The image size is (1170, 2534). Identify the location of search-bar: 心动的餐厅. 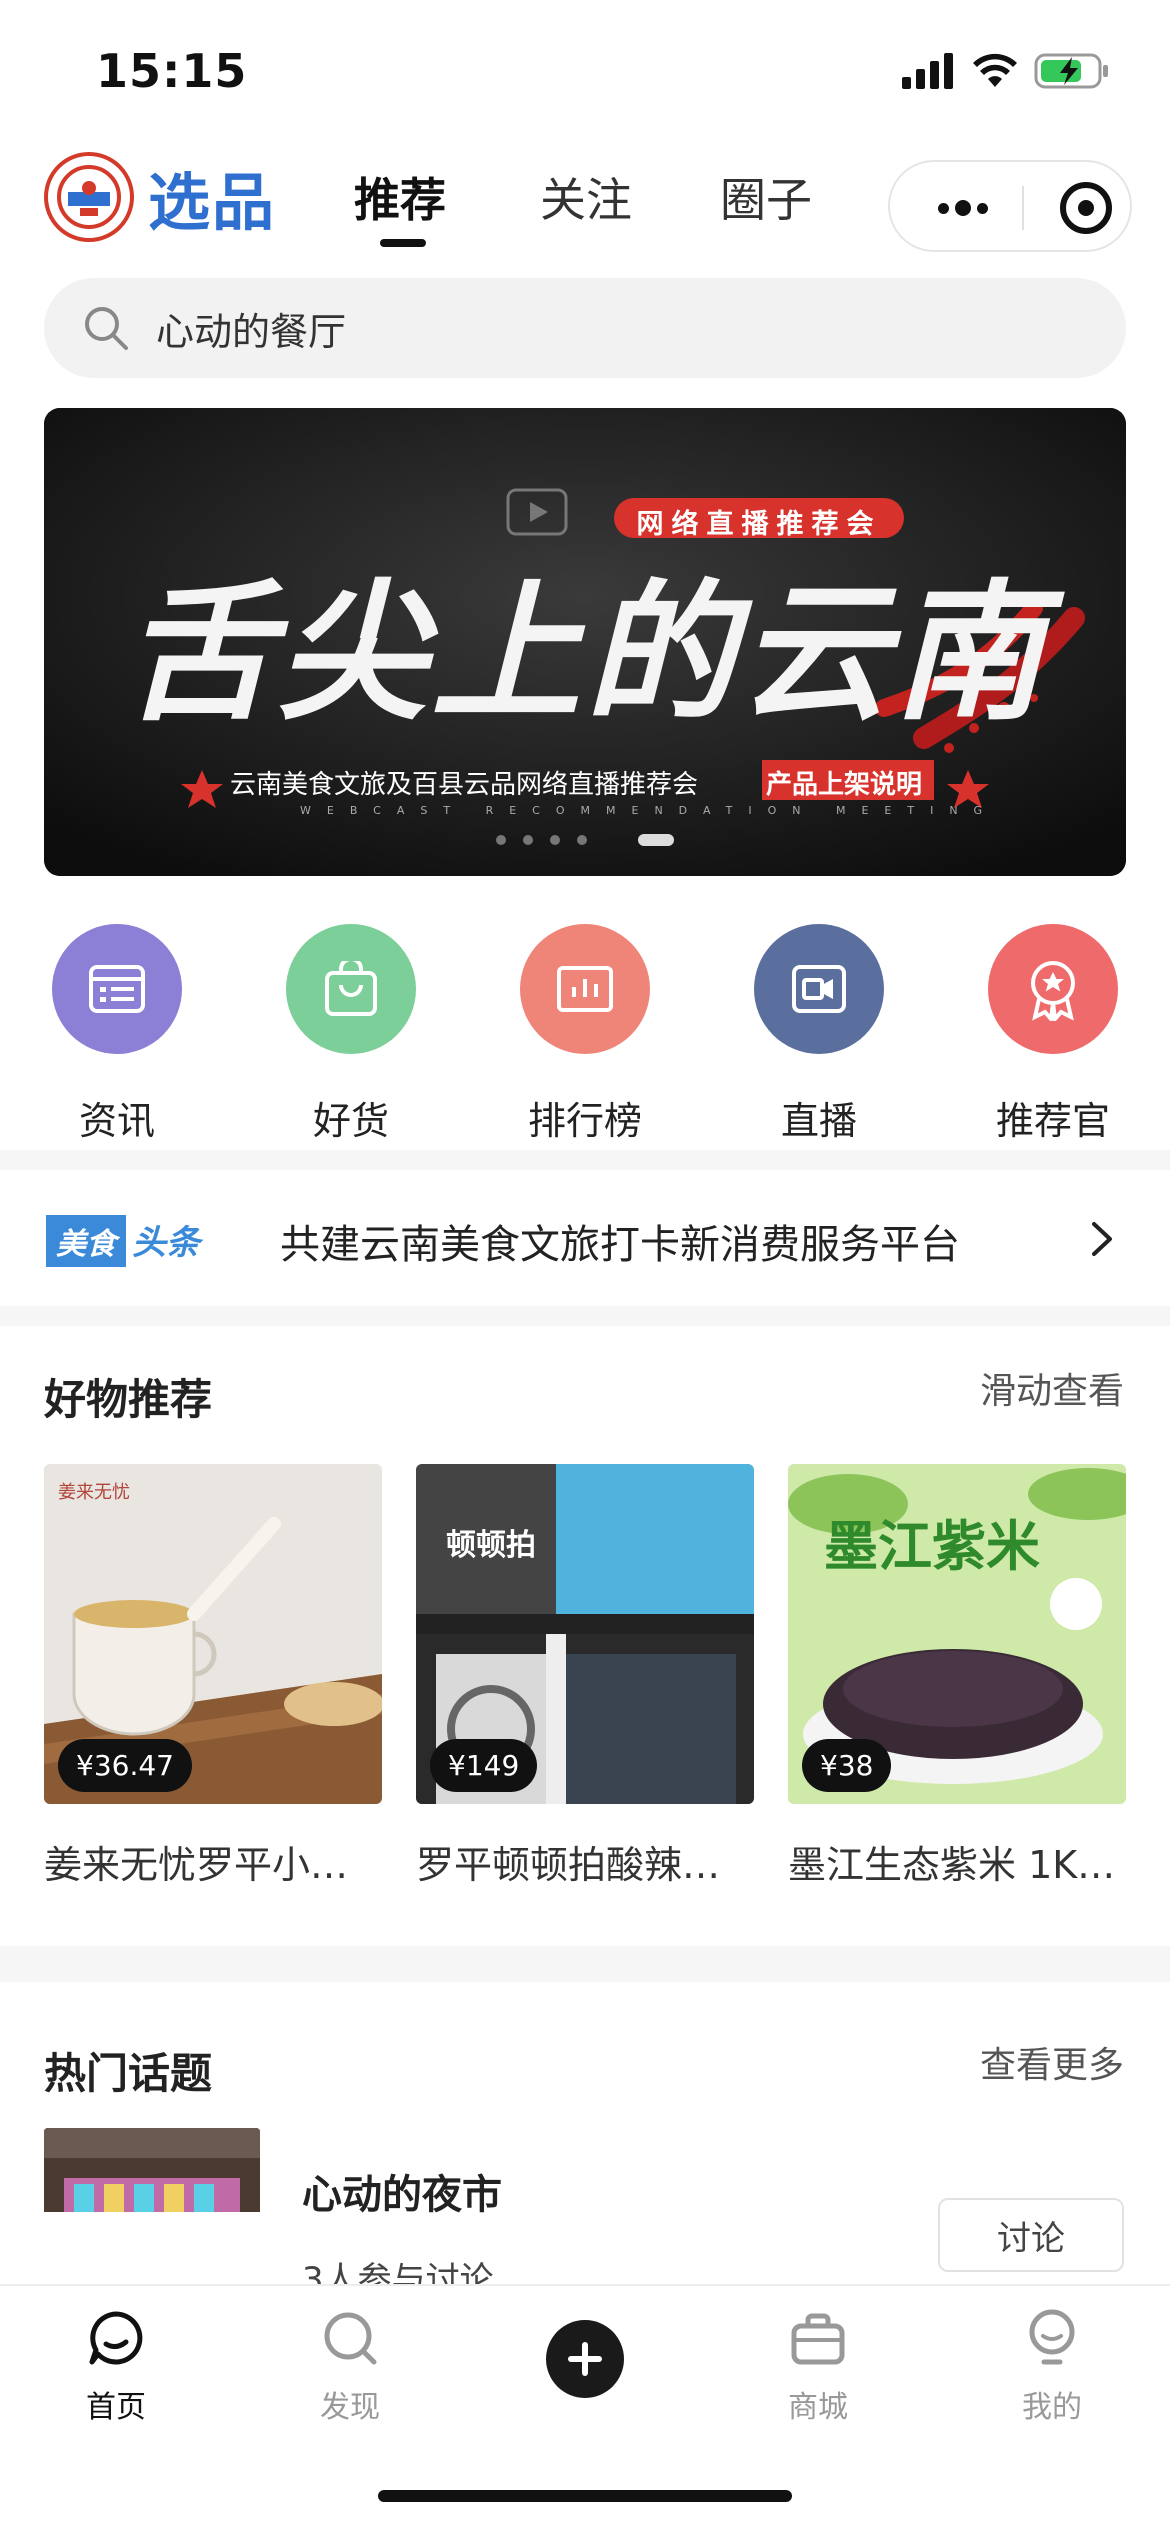
(585, 328).